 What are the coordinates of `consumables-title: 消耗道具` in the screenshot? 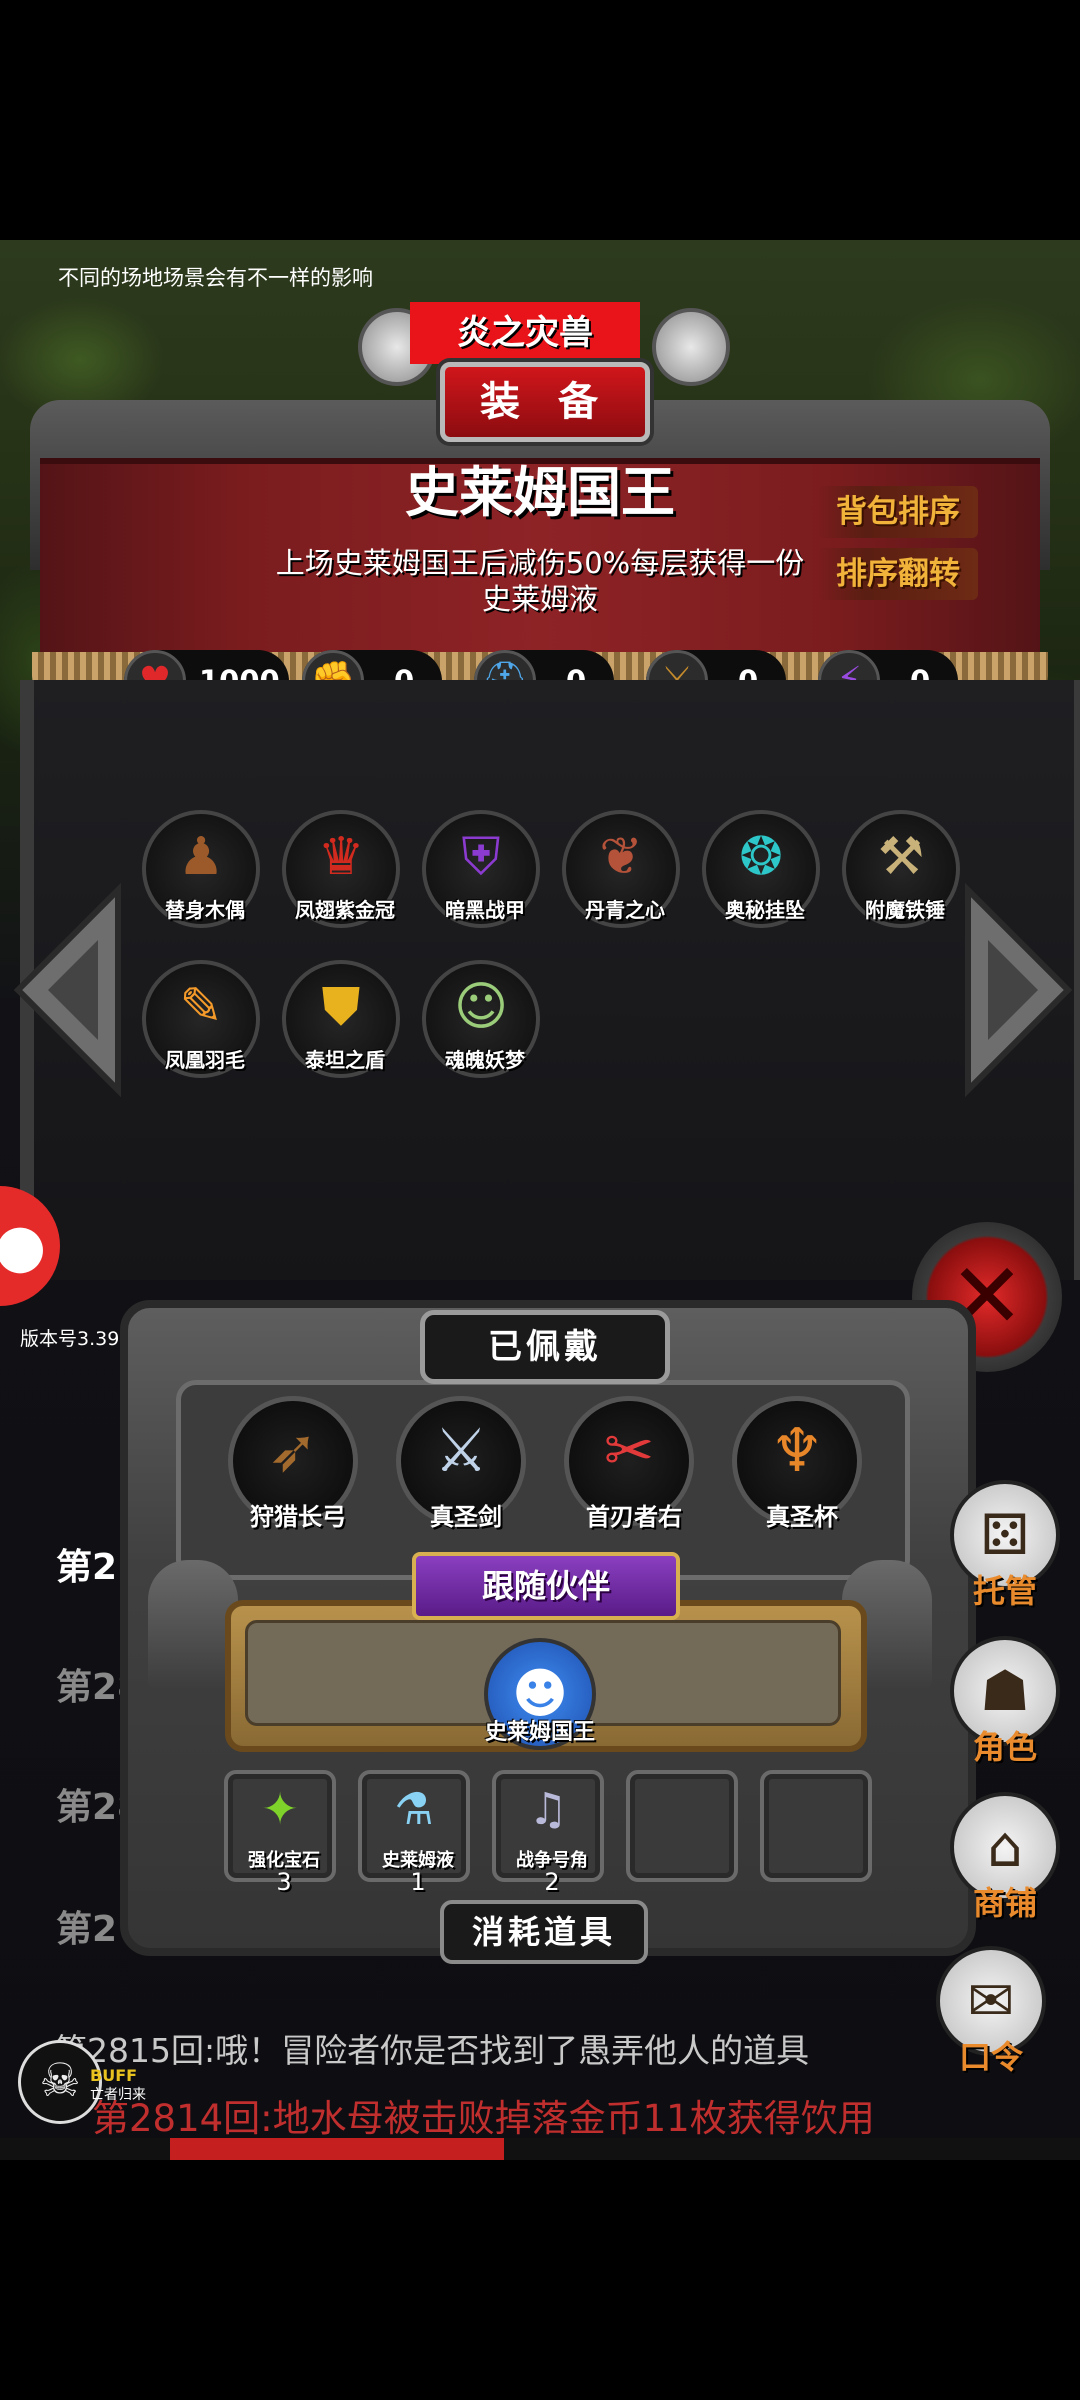 It's located at (544, 1932).